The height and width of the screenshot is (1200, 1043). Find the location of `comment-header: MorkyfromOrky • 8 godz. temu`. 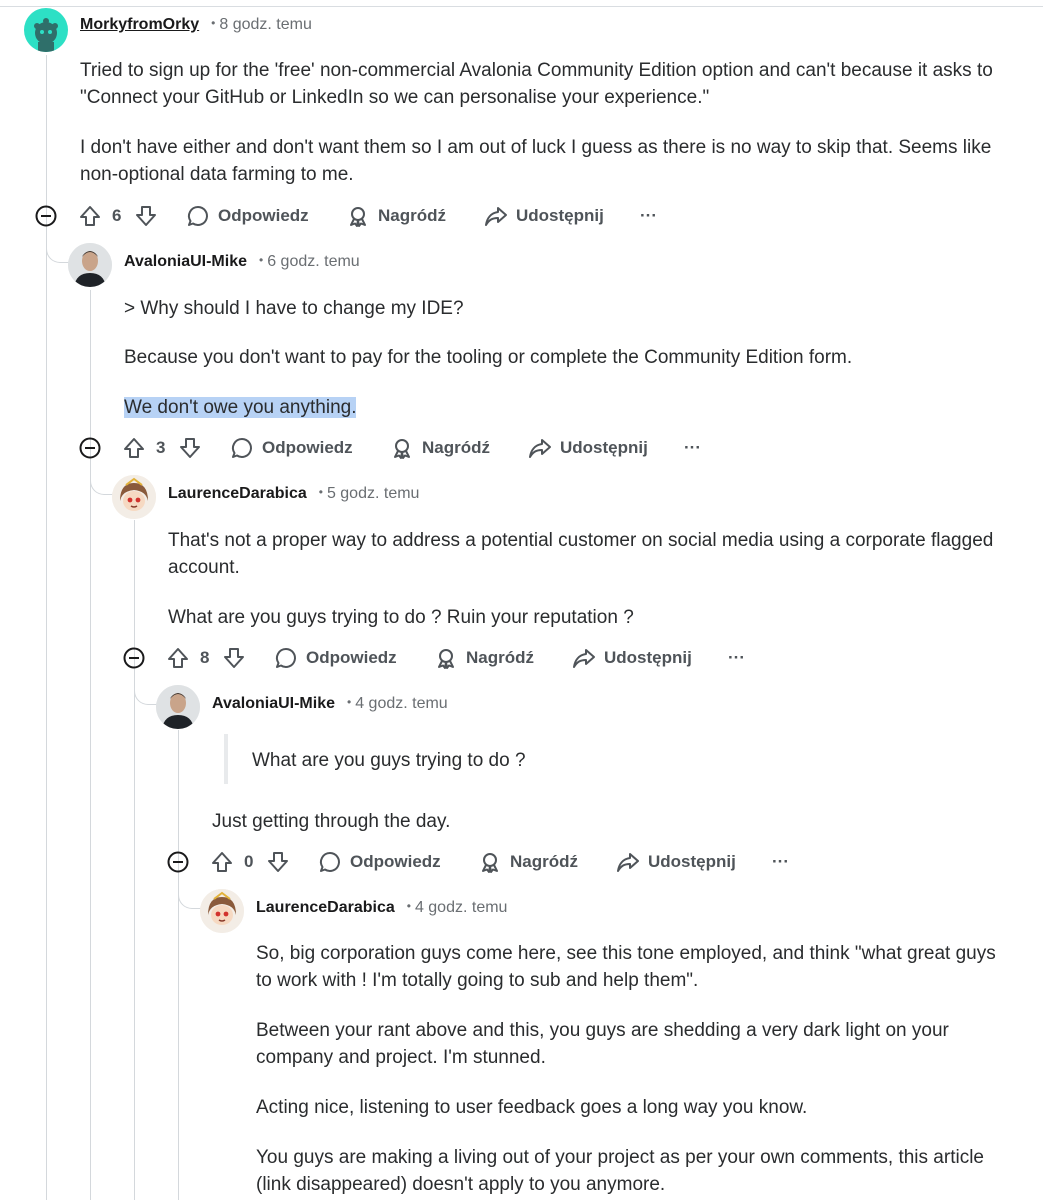

comment-header: MorkyfromOrky • 8 godz. temu is located at coordinates (196, 25).